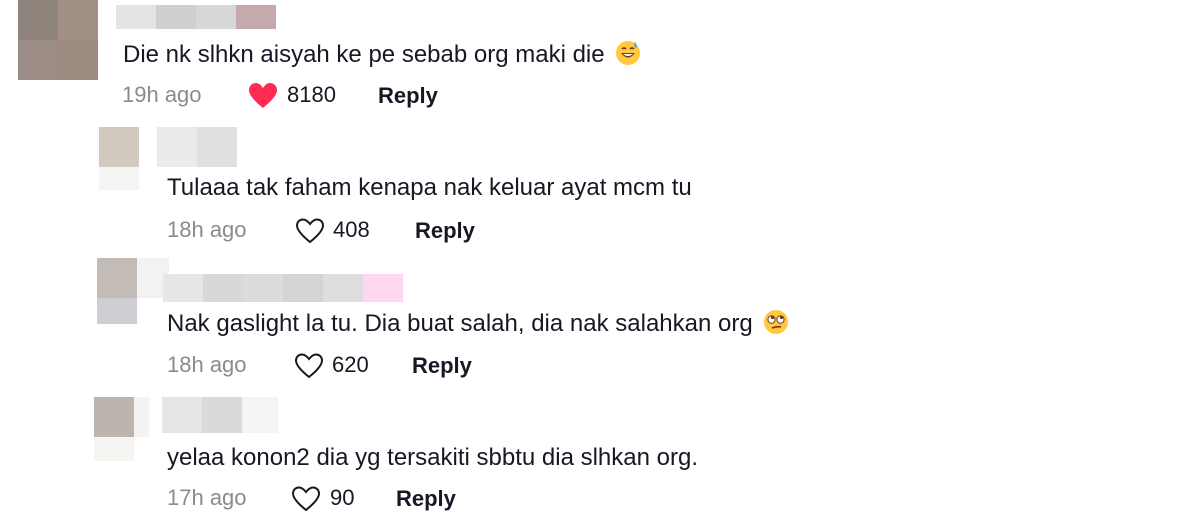 Image resolution: width=1200 pixels, height=532 pixels. I want to click on reply-button: Reply, so click(426, 499).